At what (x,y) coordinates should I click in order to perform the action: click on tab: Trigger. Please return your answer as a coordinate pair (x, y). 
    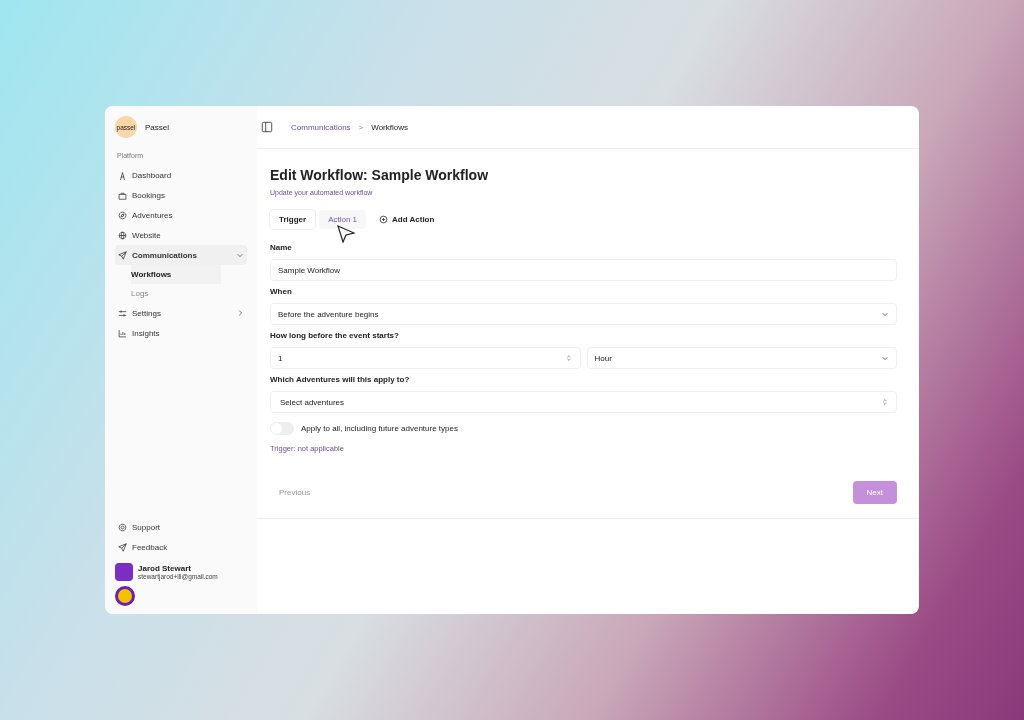
    Looking at the image, I should click on (293, 219).